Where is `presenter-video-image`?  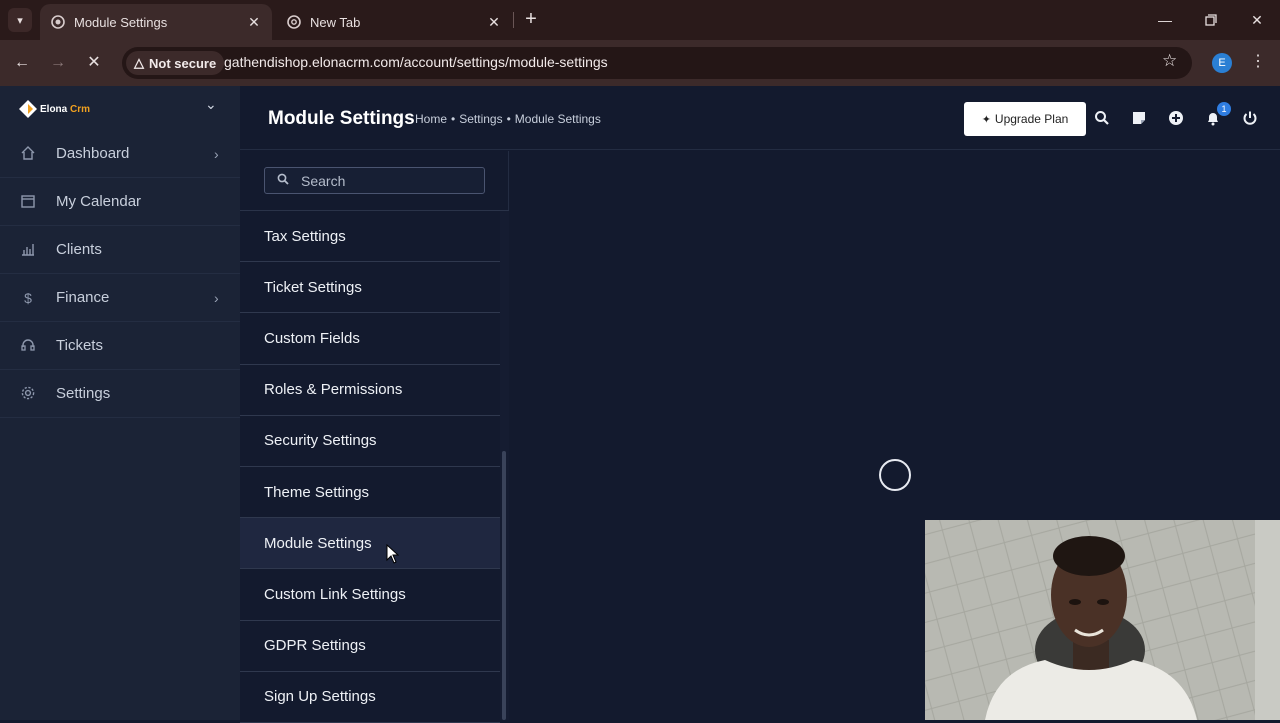
presenter-video-image is located at coordinates (1102, 620).